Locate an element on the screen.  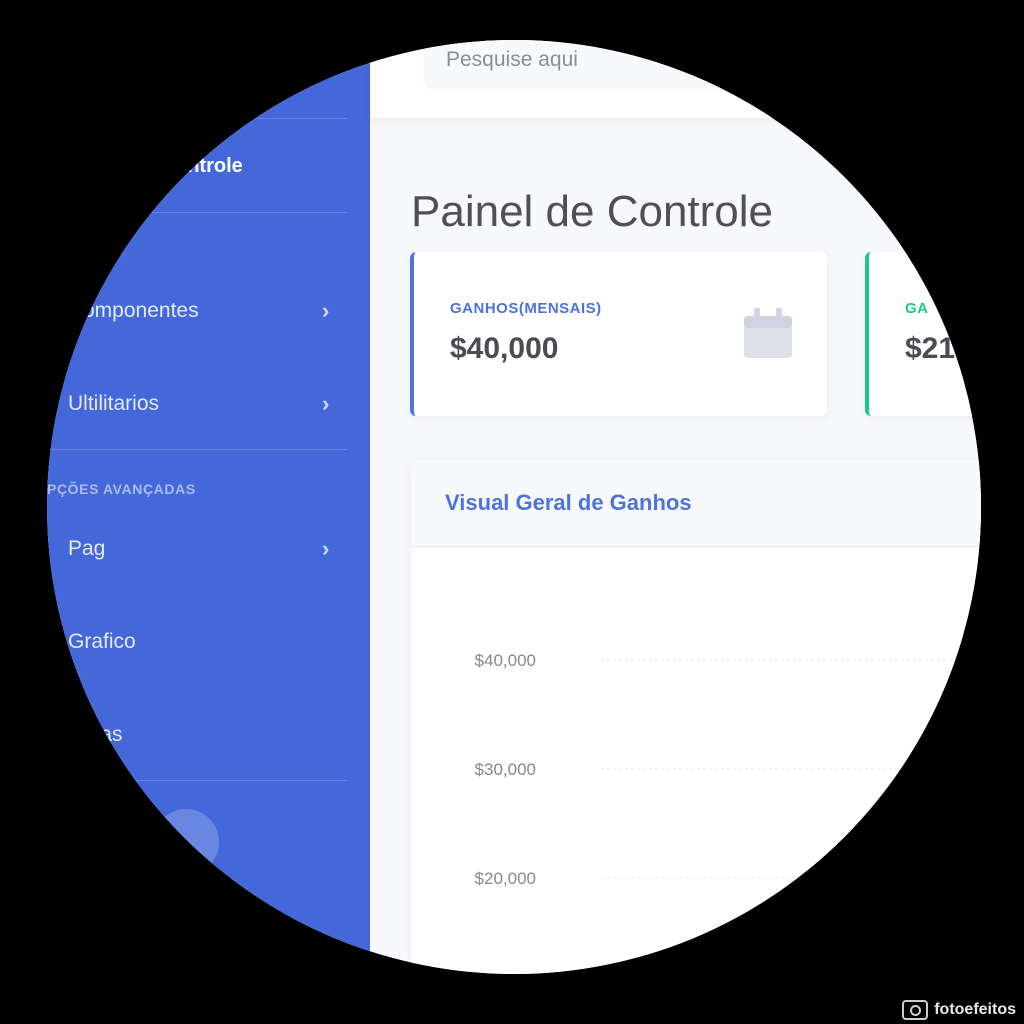
card-label: GA is located at coordinates (917, 308).